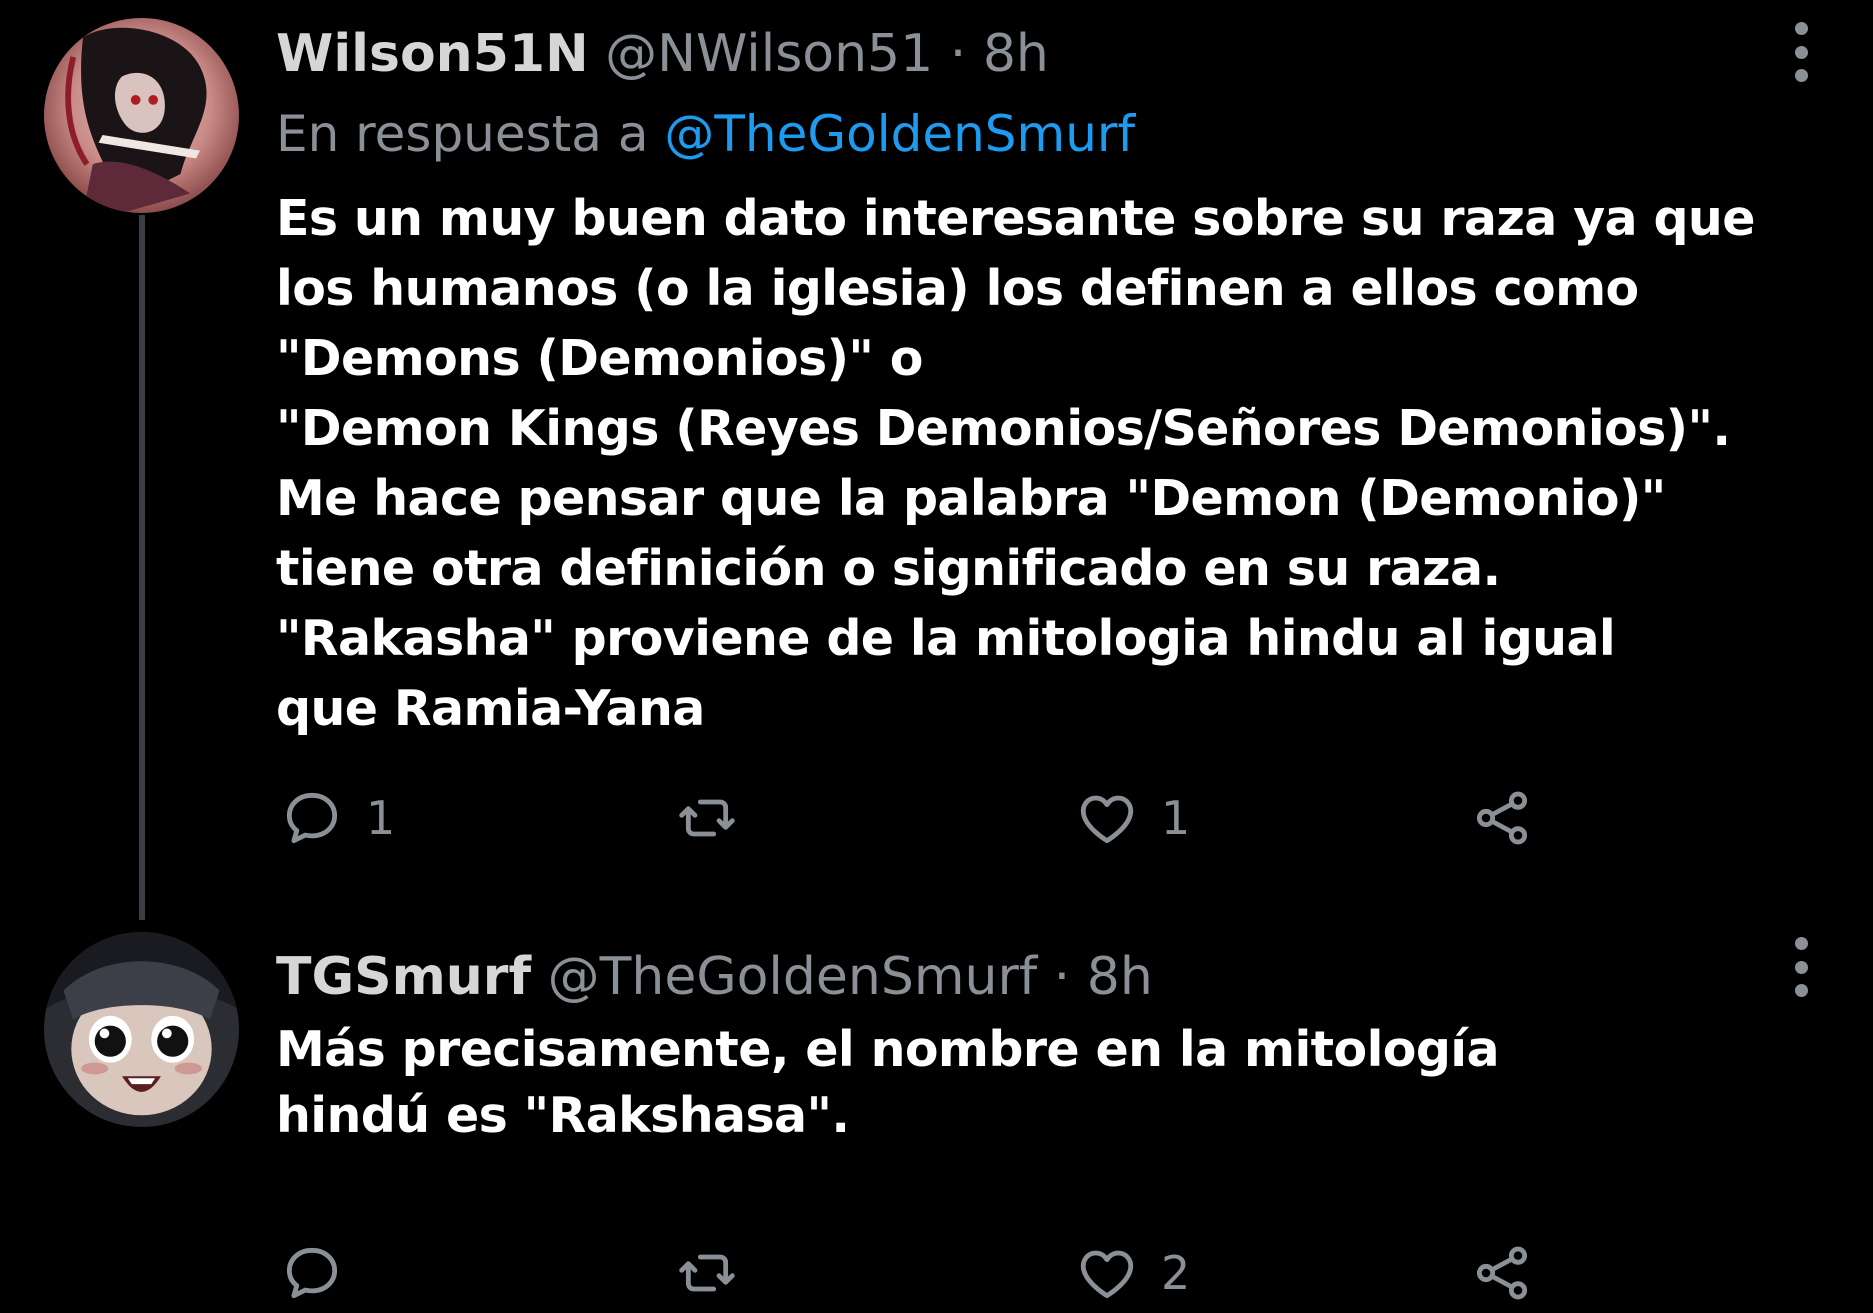 The image size is (1873, 1313). Describe the element at coordinates (403, 977) in the screenshot. I see `display-name: TGSmurf` at that location.